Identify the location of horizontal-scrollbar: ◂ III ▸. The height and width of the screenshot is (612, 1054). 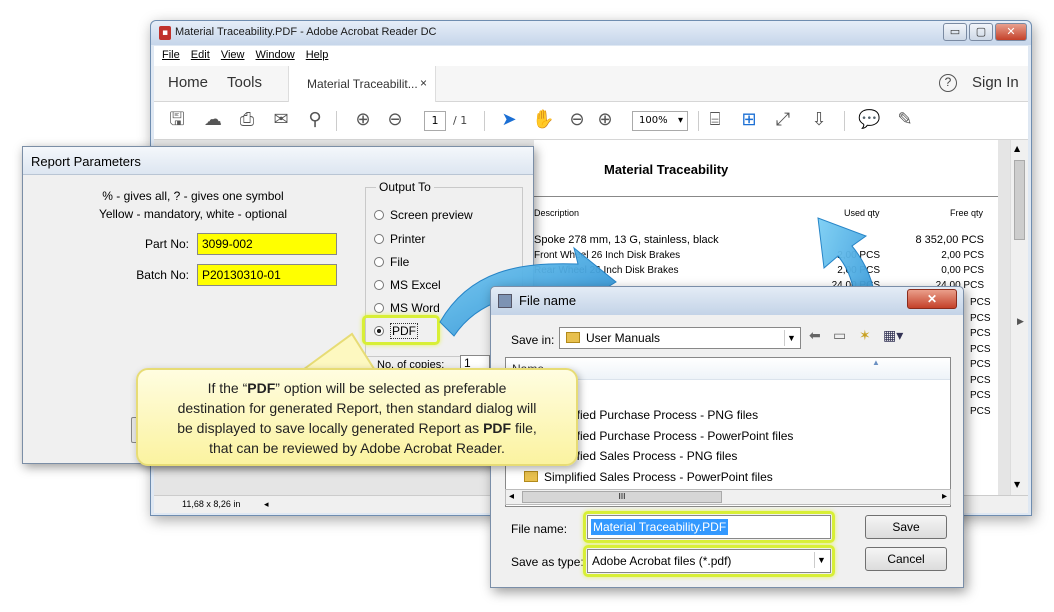
(728, 497).